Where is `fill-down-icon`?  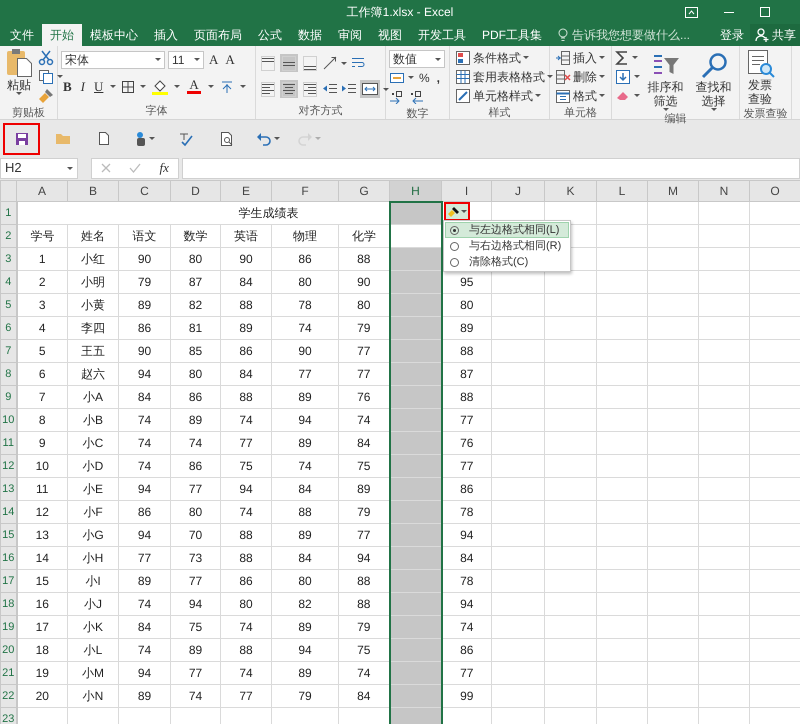 fill-down-icon is located at coordinates (623, 76).